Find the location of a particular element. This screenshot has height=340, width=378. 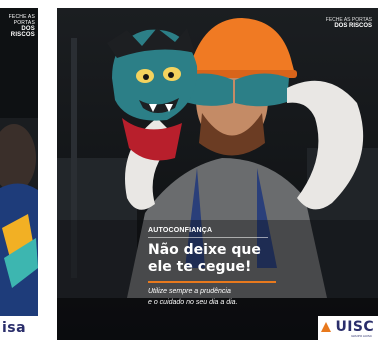

left-poster-card: FECHE AS PORTAS DOS RISCOS isa is located at coordinates (19, 174).